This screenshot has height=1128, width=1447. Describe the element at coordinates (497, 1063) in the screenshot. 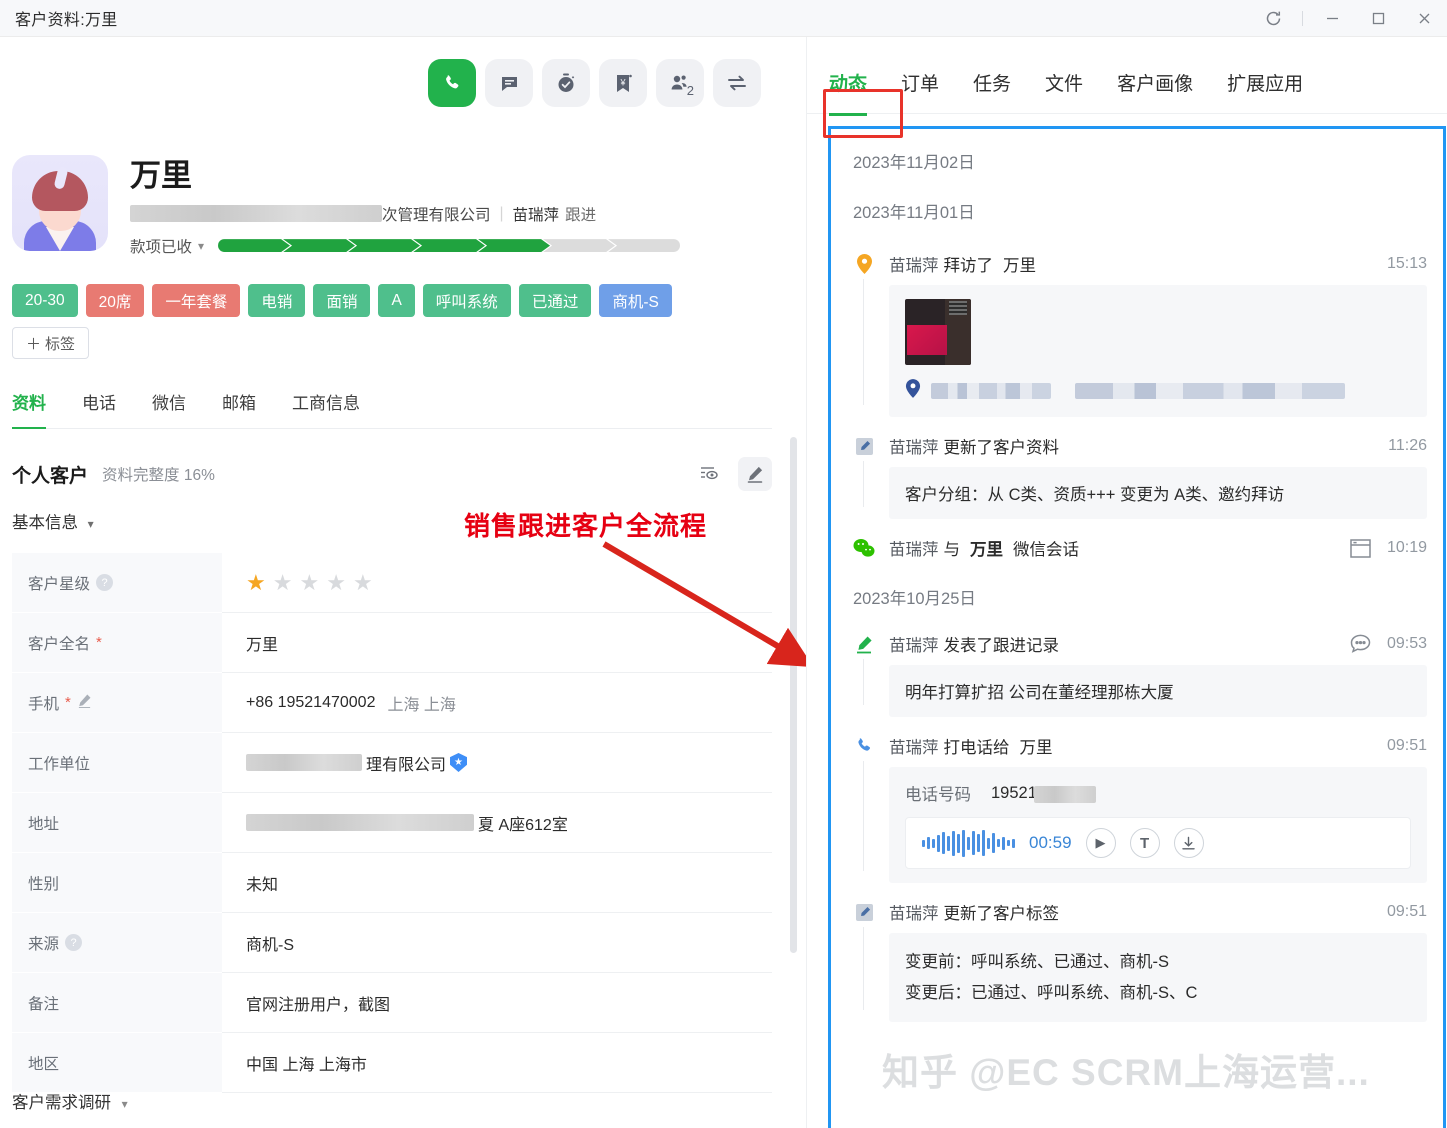

I see `field-value: 中国 上海 上海市` at that location.